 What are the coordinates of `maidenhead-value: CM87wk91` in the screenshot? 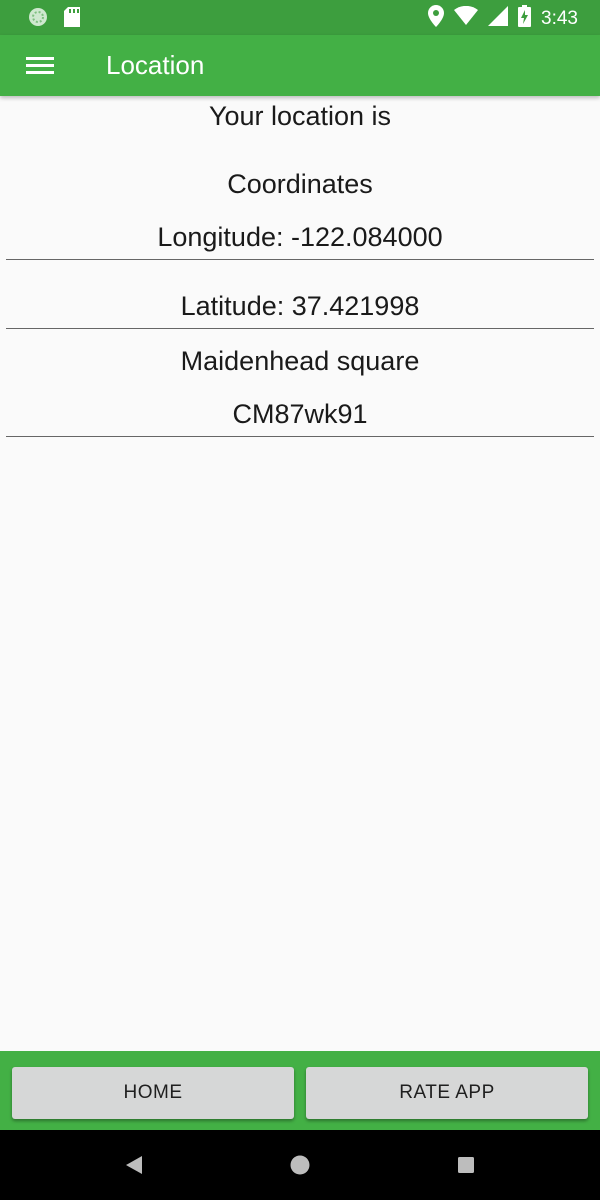 It's located at (300, 414).